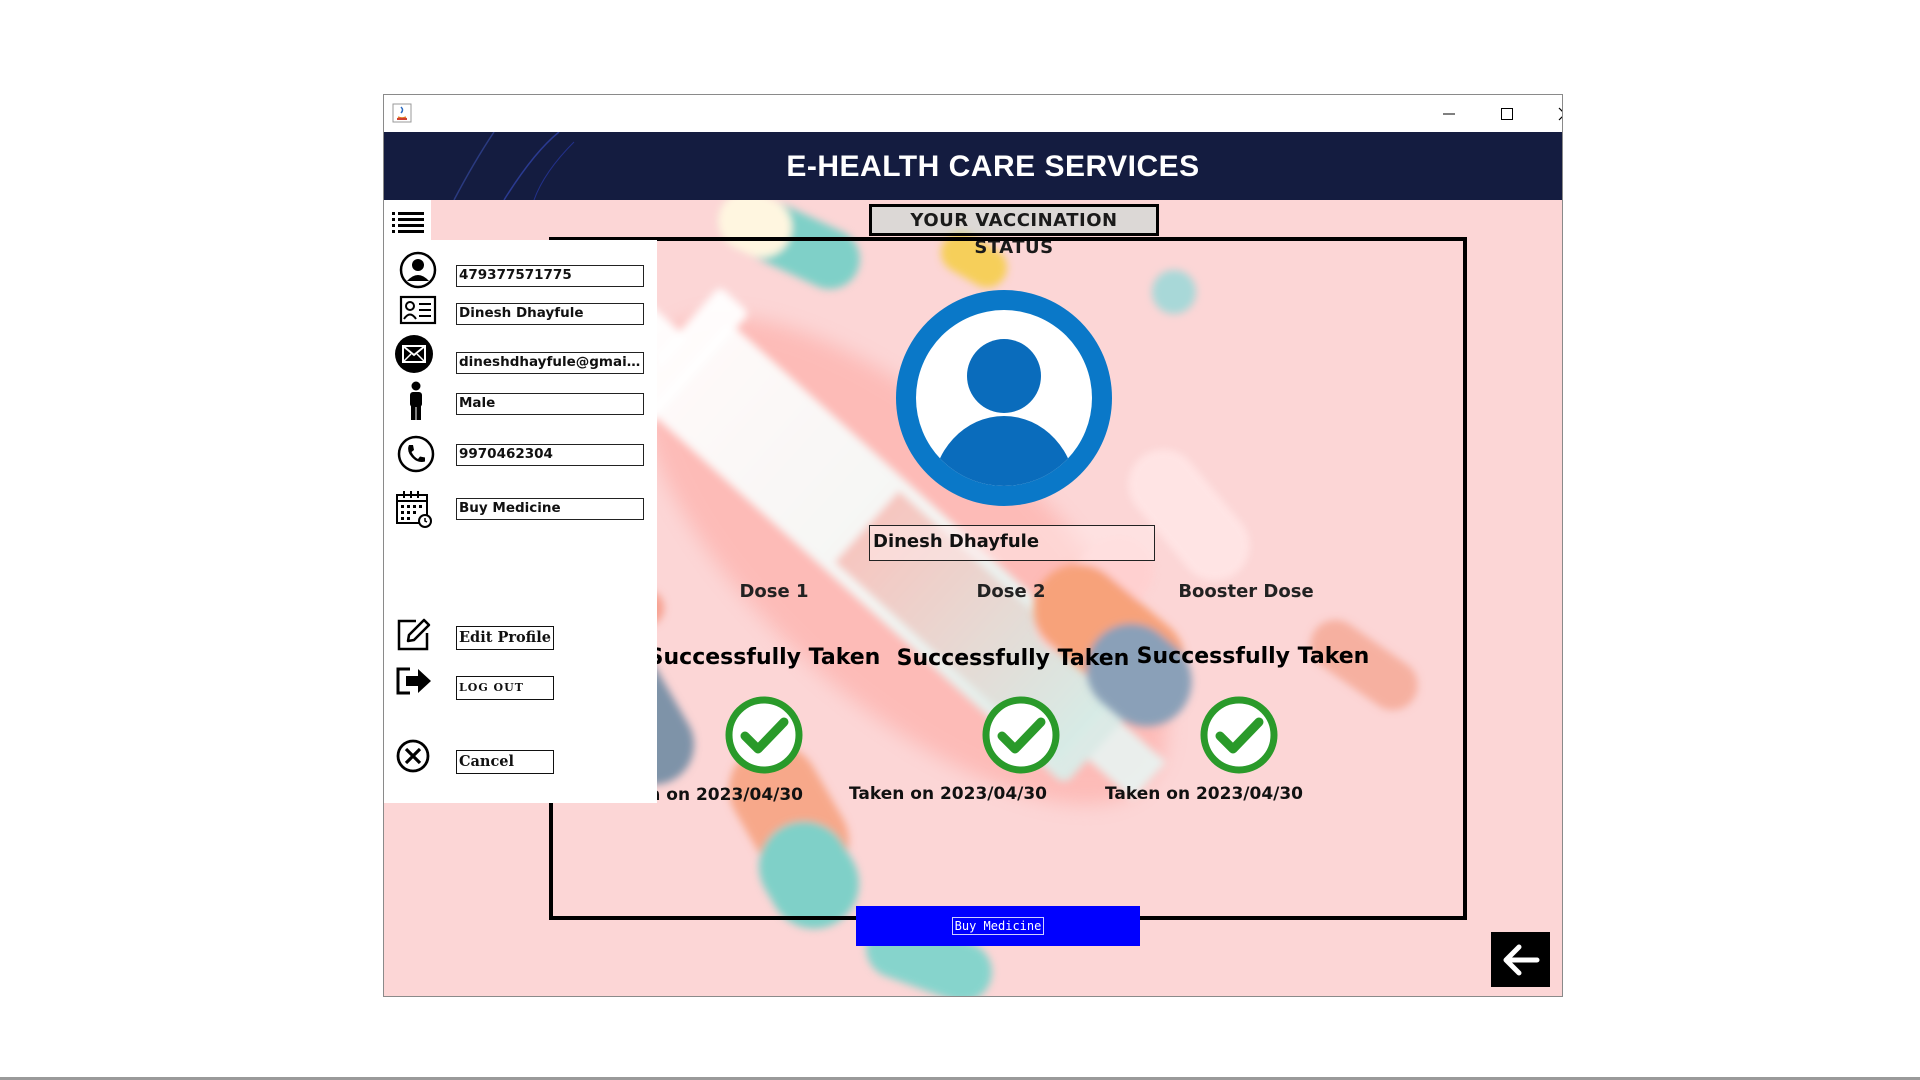  Describe the element at coordinates (414, 634) in the screenshot. I see `edit-icon` at that location.